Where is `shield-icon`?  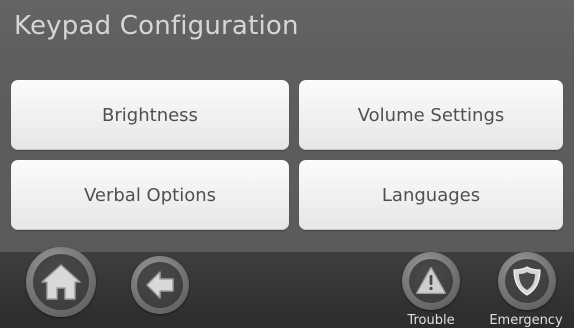
shield-icon is located at coordinates (527, 281).